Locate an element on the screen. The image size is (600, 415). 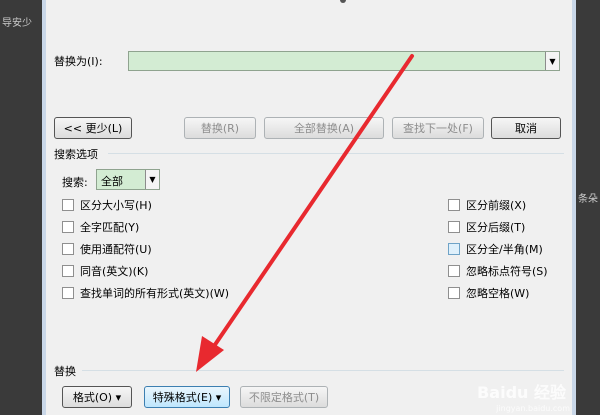
watermark-logo: Baidu 经验 is located at coordinates (521, 392).